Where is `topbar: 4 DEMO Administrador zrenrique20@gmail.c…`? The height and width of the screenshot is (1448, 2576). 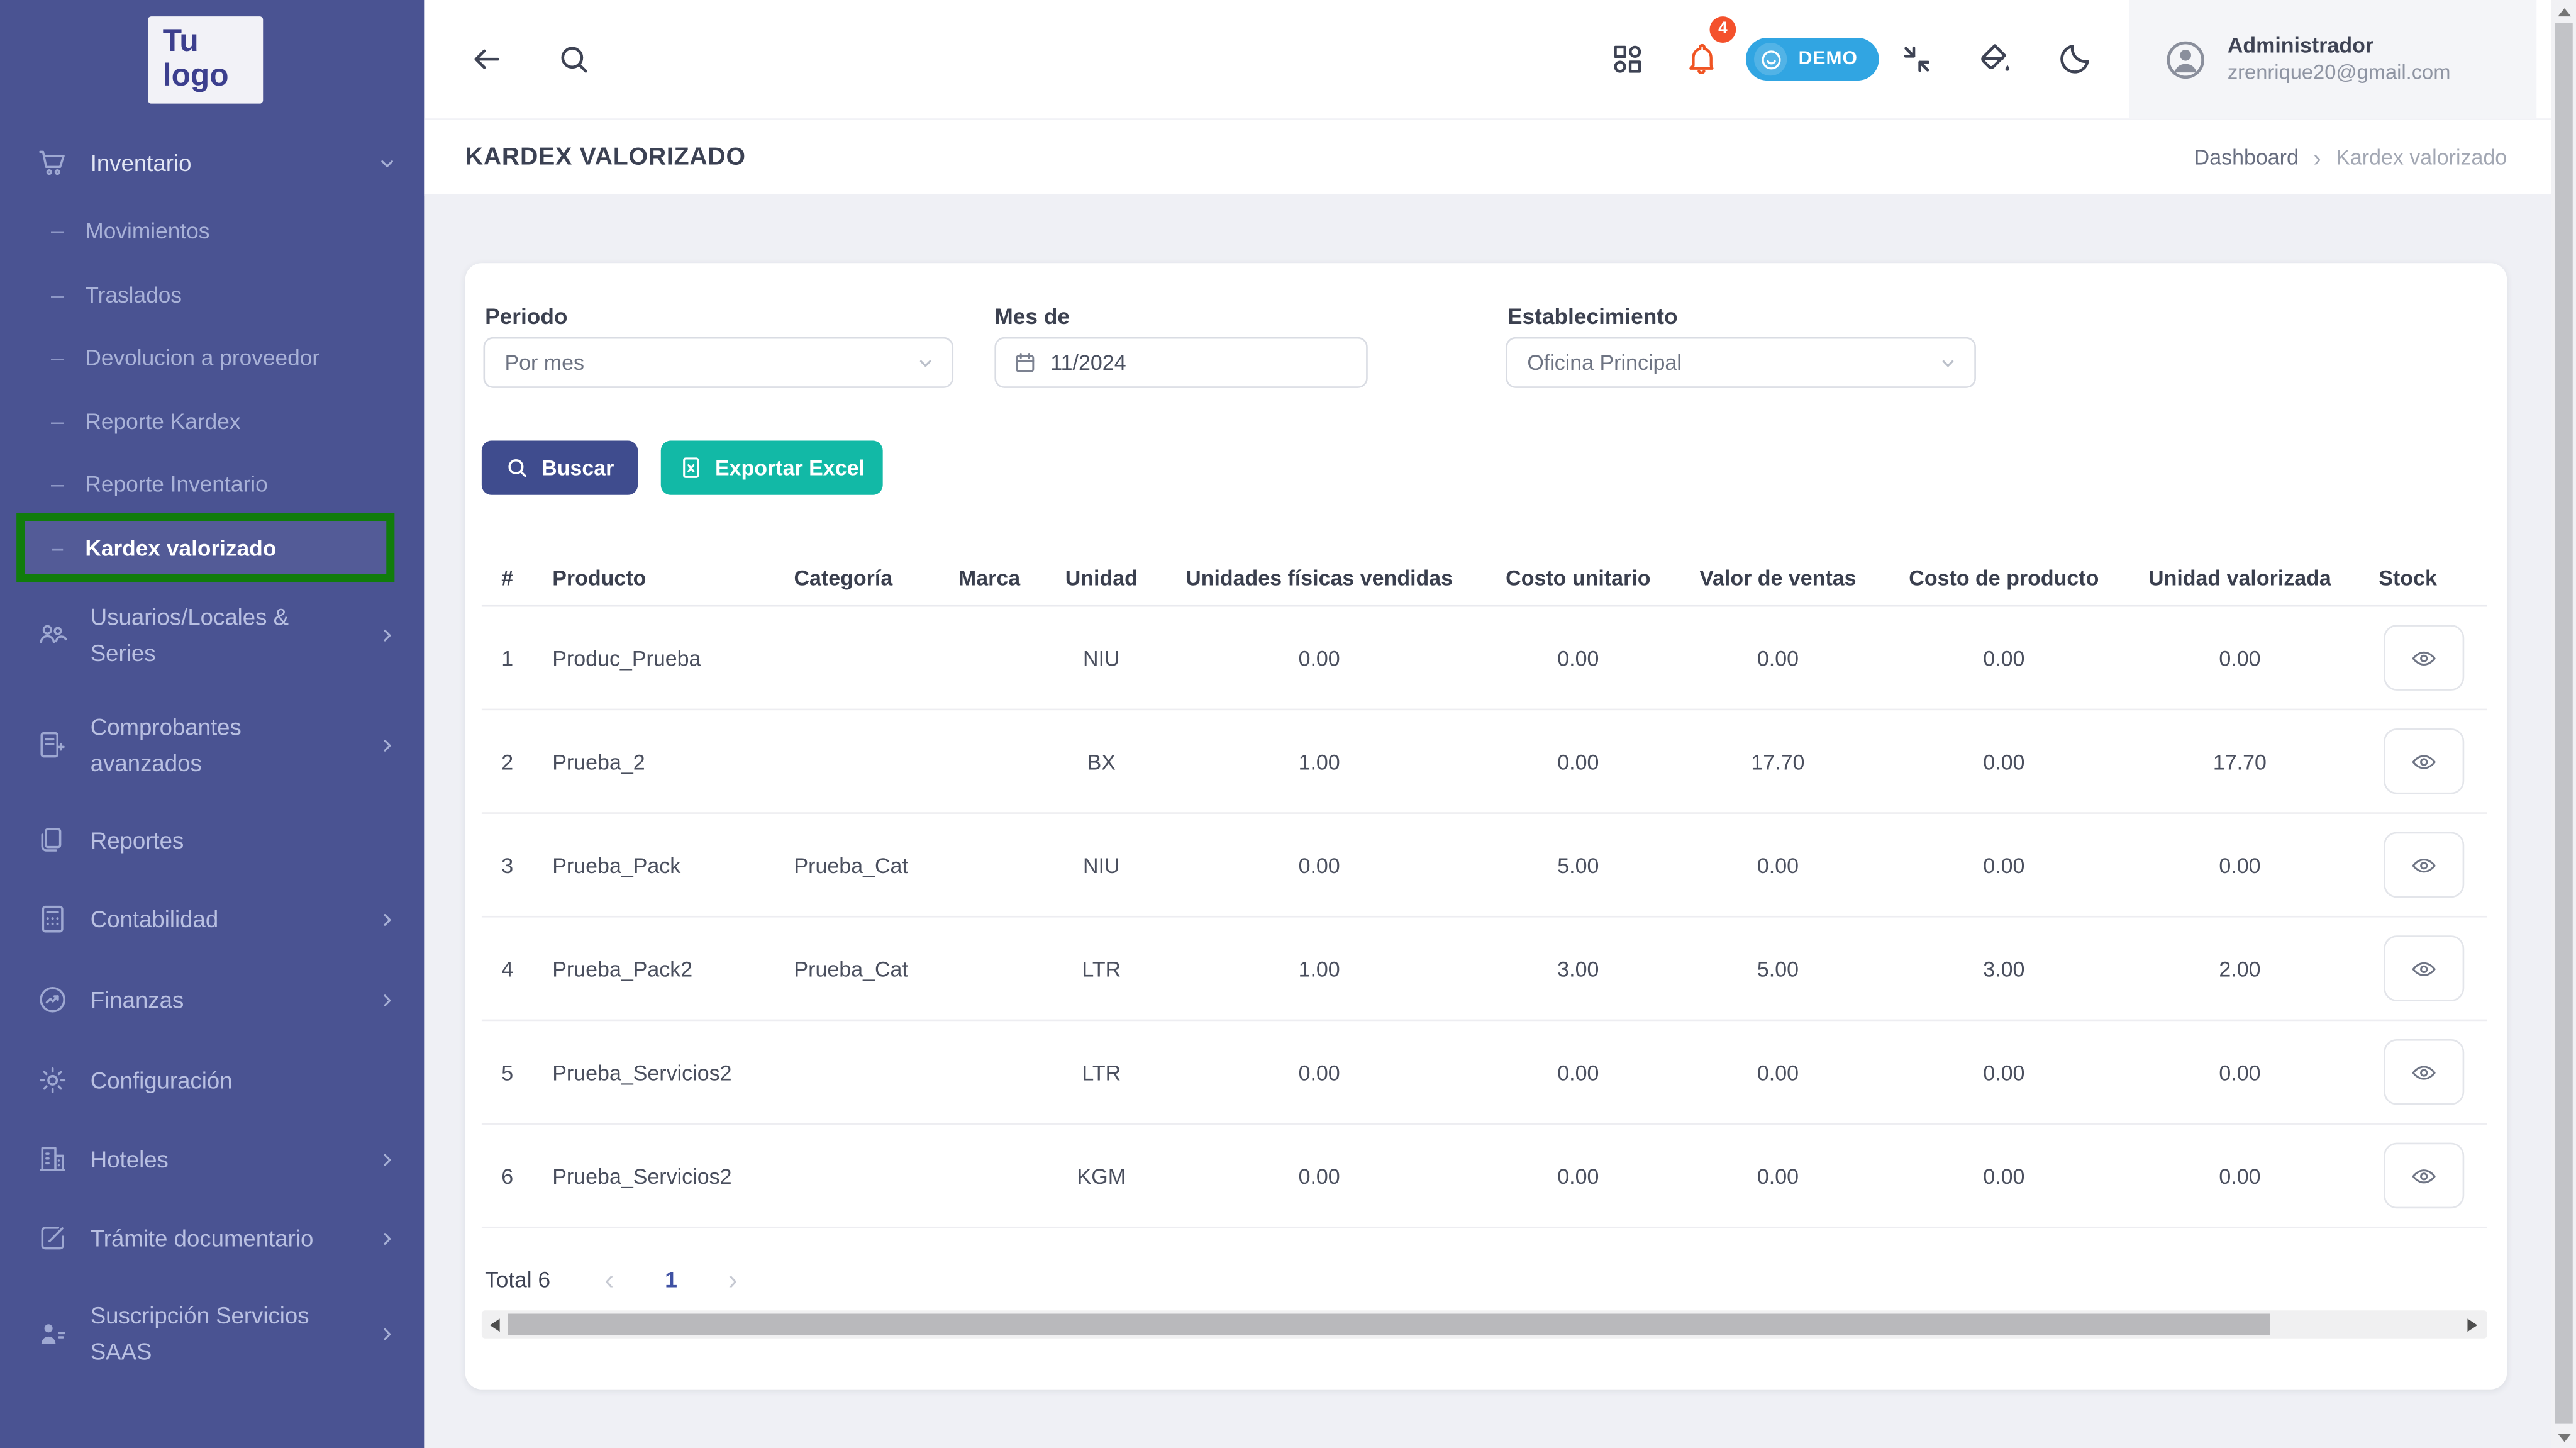 topbar: 4 DEMO Administrador zrenrique20@gmail.c… is located at coordinates (1487, 59).